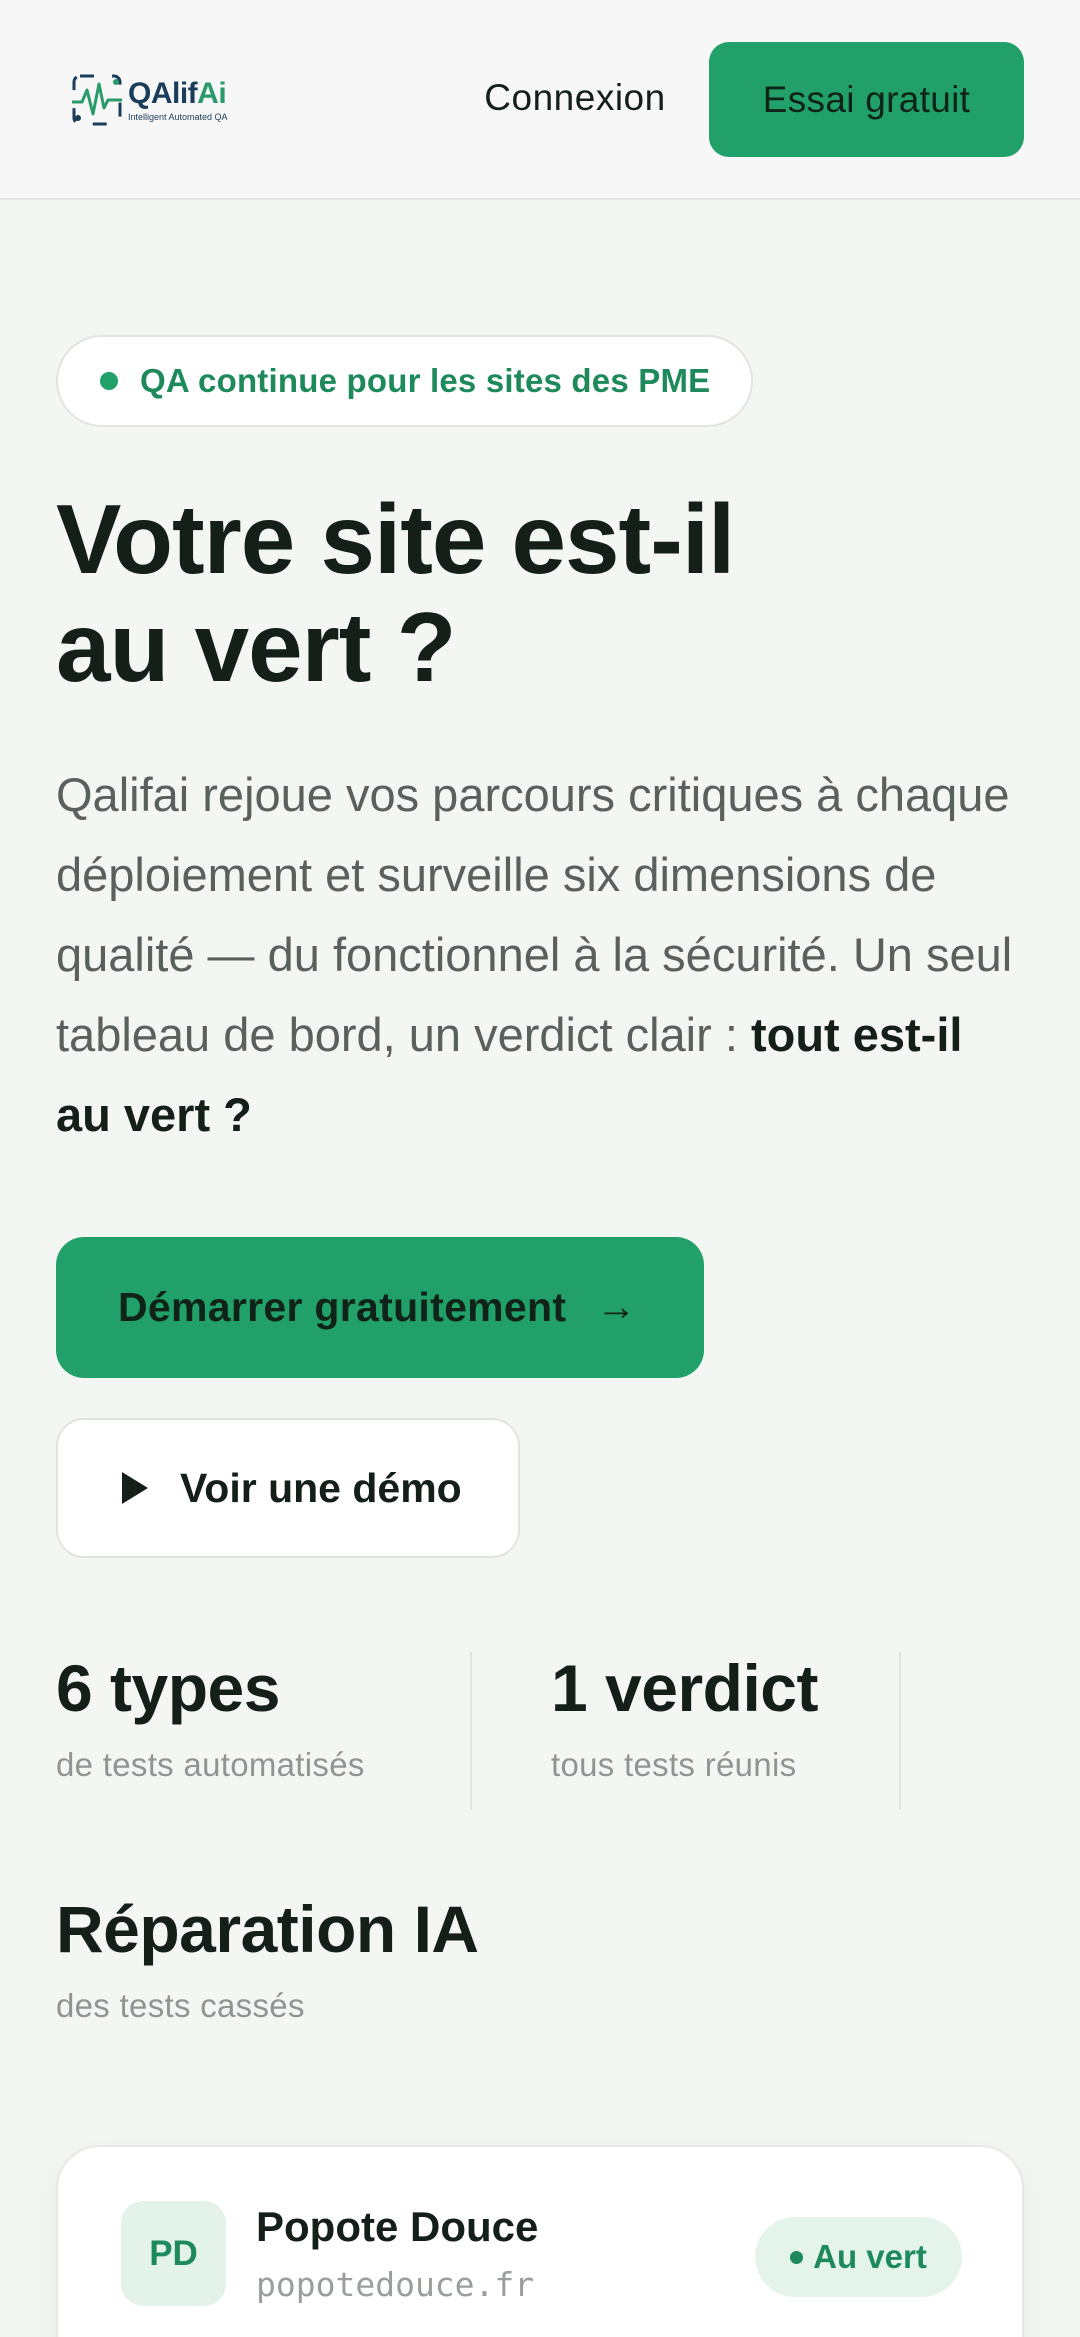 This screenshot has height=2337, width=1080. I want to click on hero-badge: QA continue pour les sites des PME, so click(404, 381).